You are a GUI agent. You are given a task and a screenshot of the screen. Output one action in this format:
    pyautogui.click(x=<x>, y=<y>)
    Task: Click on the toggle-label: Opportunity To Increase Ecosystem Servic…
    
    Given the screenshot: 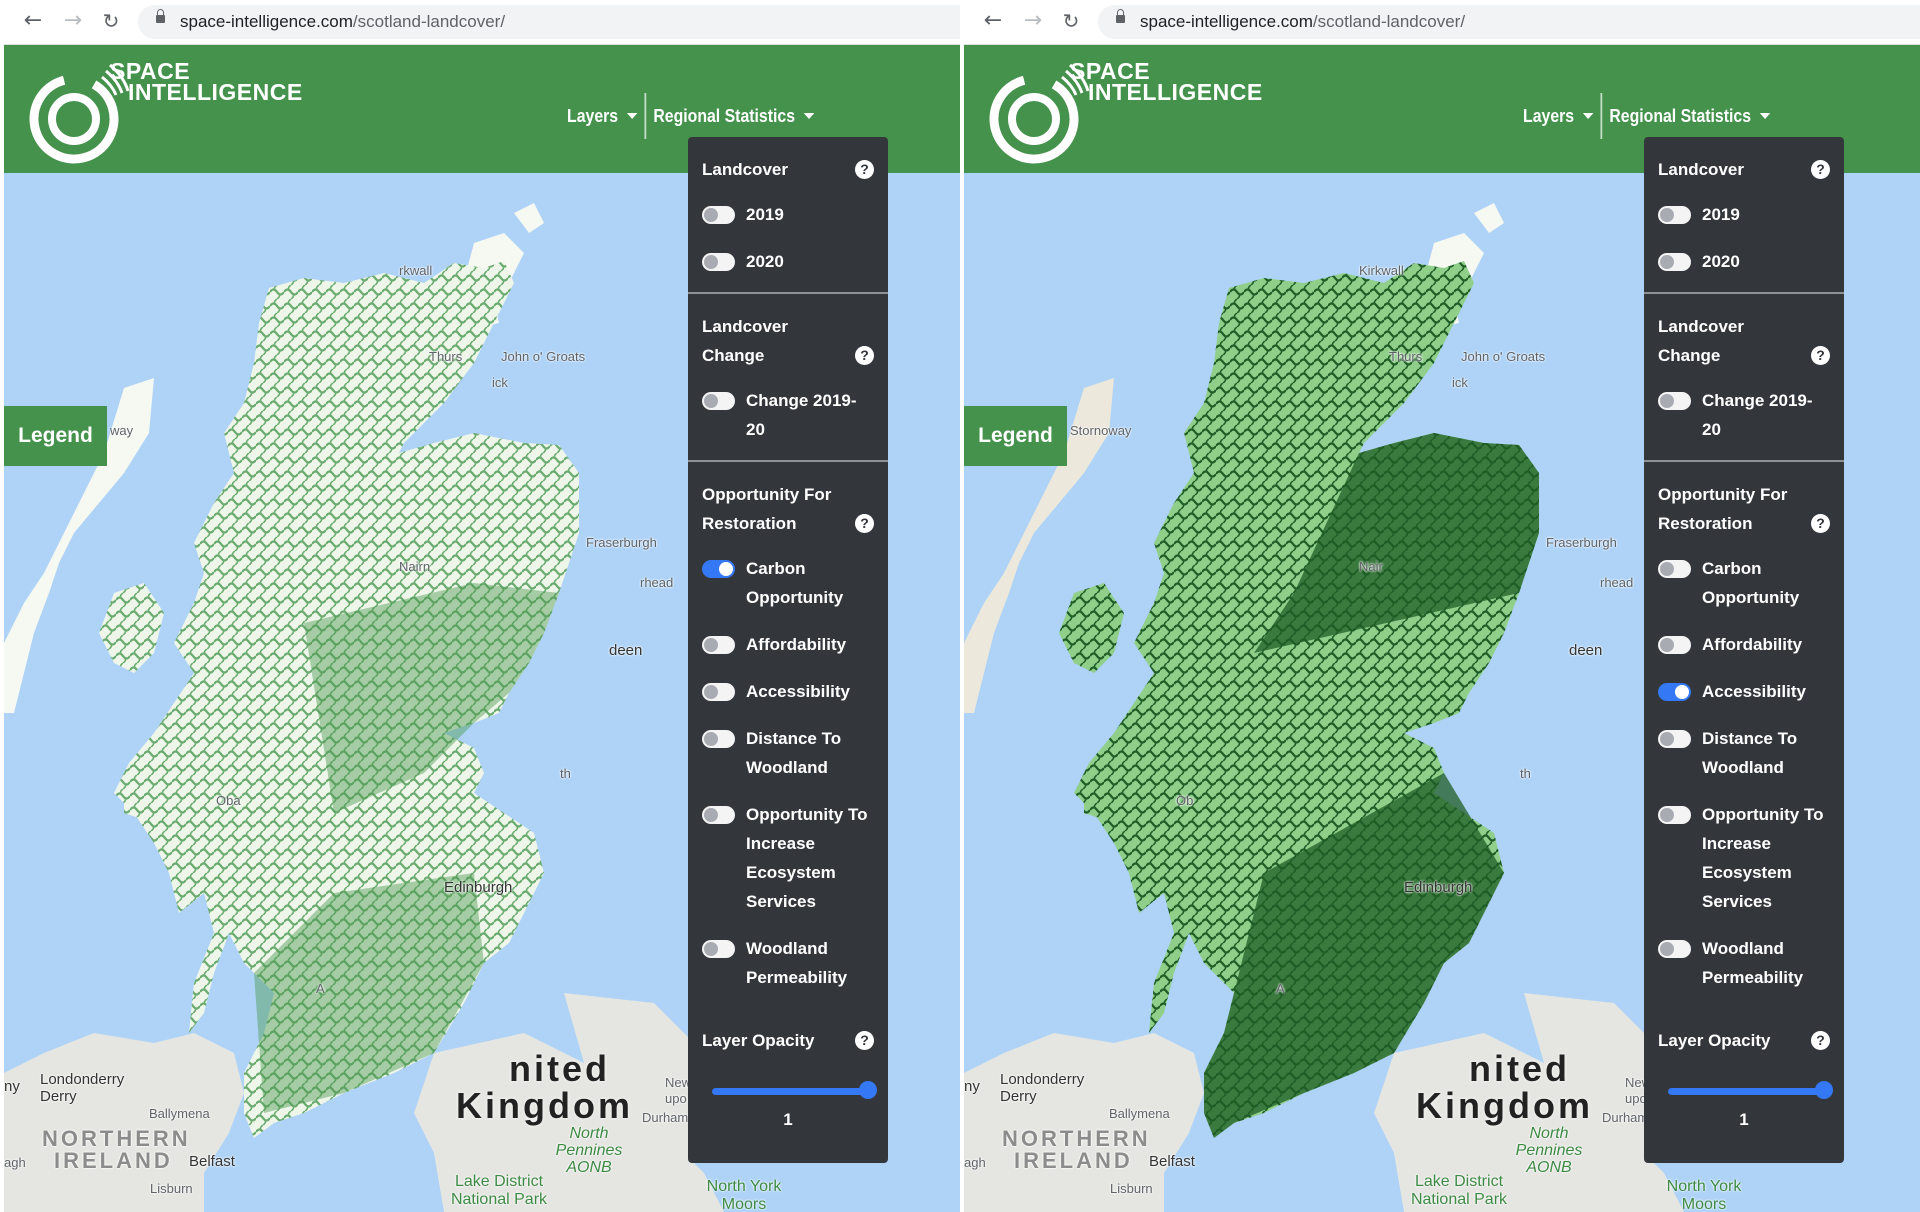 What is the action you would take?
    pyautogui.click(x=807, y=858)
    